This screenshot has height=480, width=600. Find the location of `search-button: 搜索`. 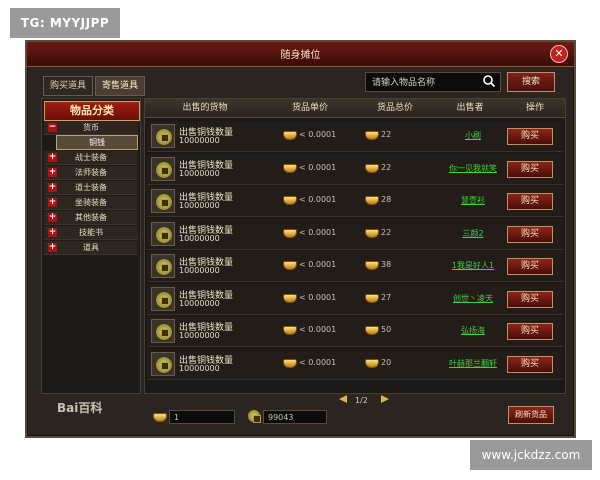

search-button: 搜索 is located at coordinates (531, 82).